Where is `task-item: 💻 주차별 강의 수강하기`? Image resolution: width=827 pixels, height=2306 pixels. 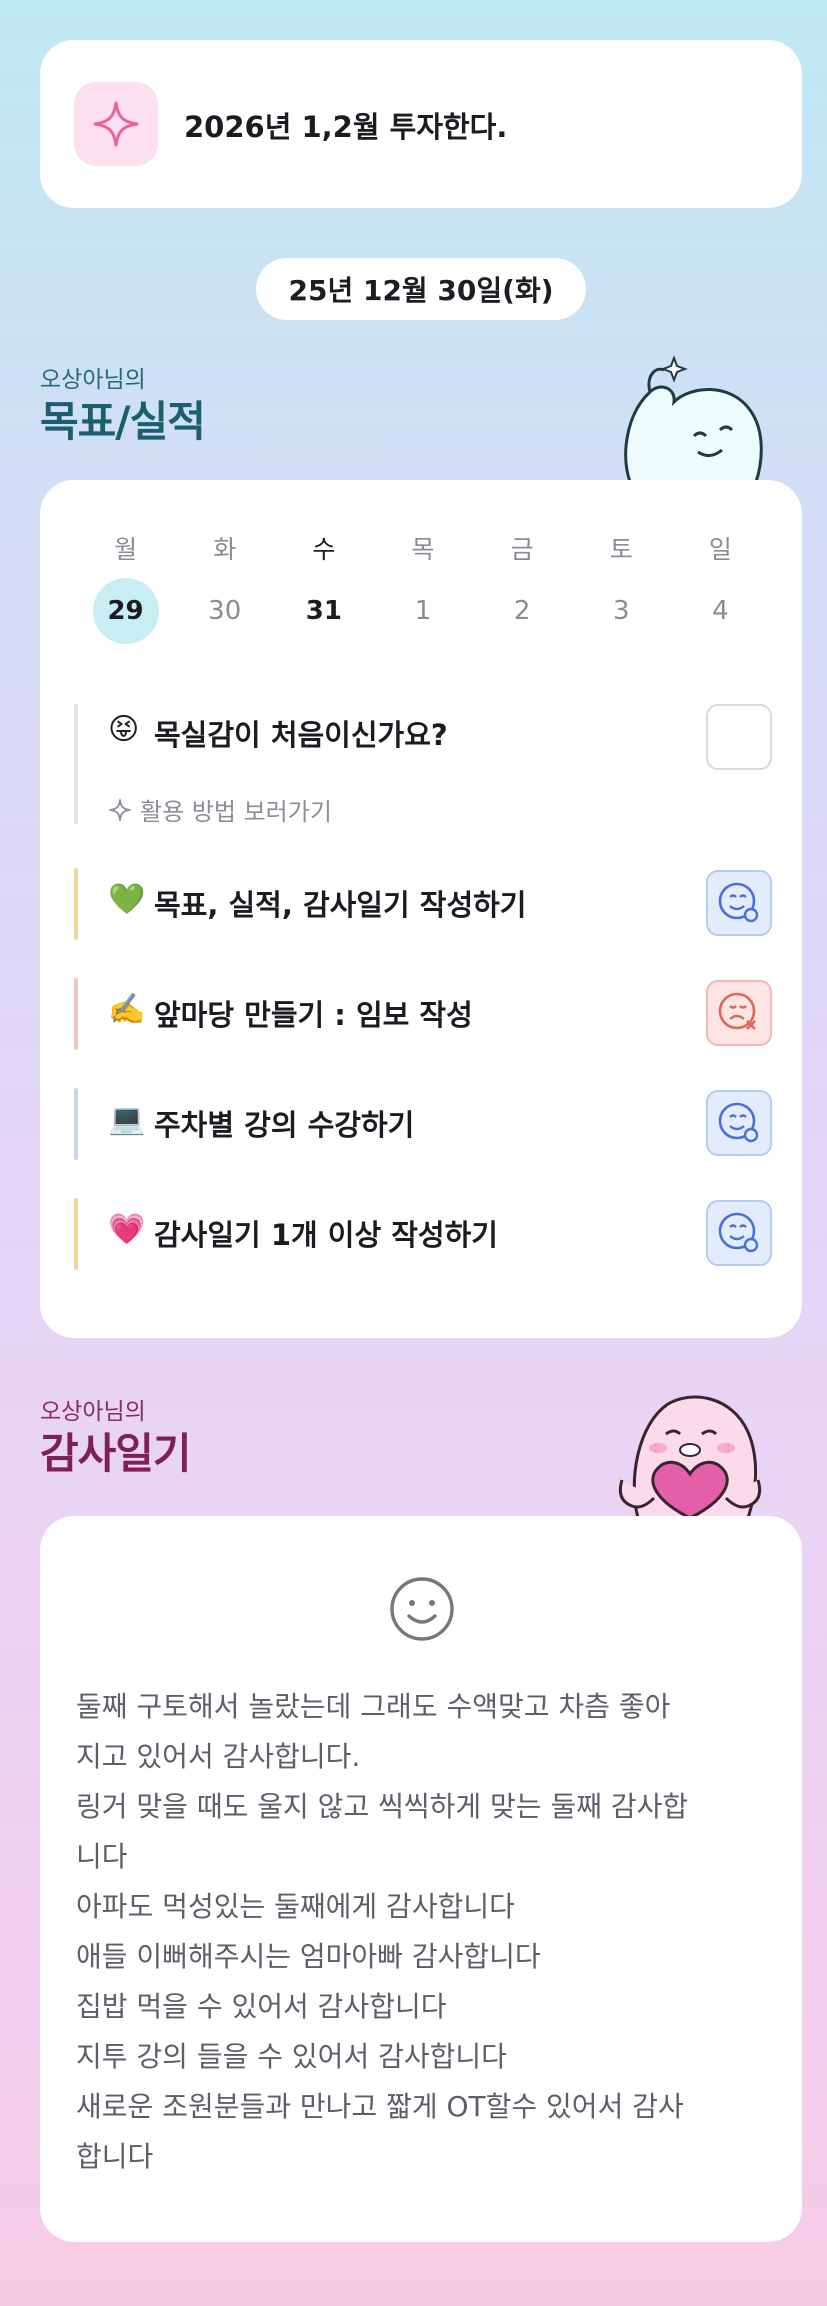
task-item: 💻 주차별 강의 수강하기 is located at coordinates (423, 1124).